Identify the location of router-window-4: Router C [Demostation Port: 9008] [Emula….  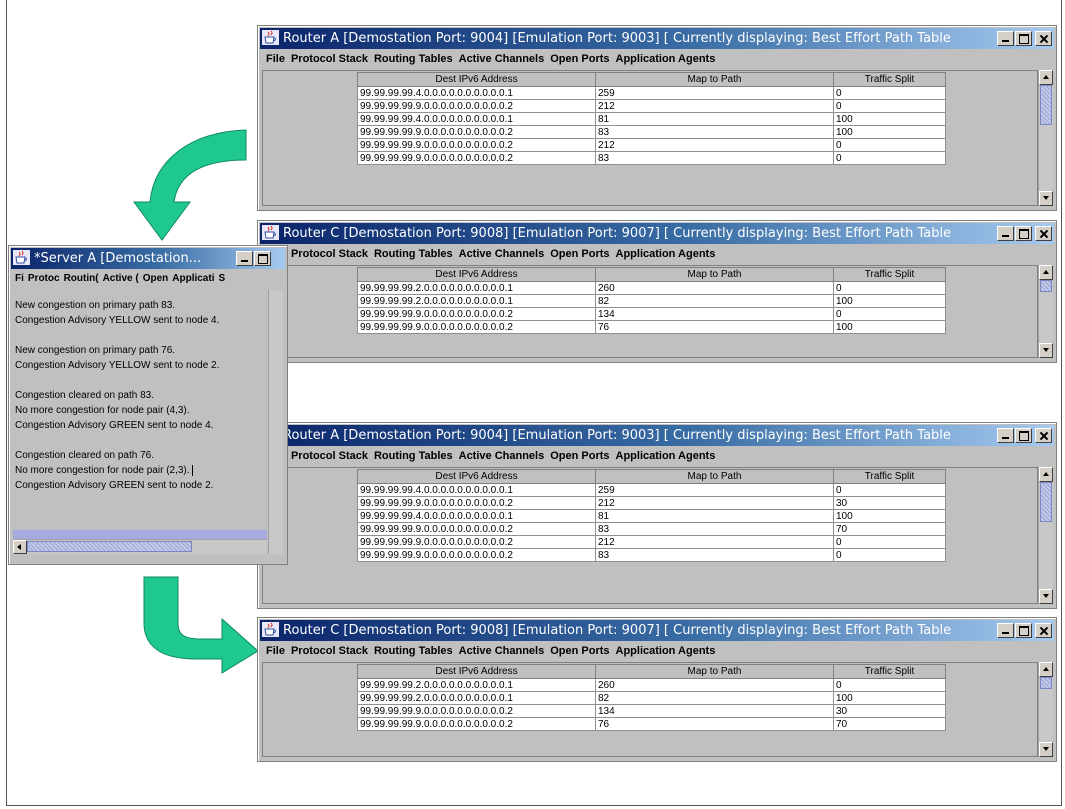
(657, 689).